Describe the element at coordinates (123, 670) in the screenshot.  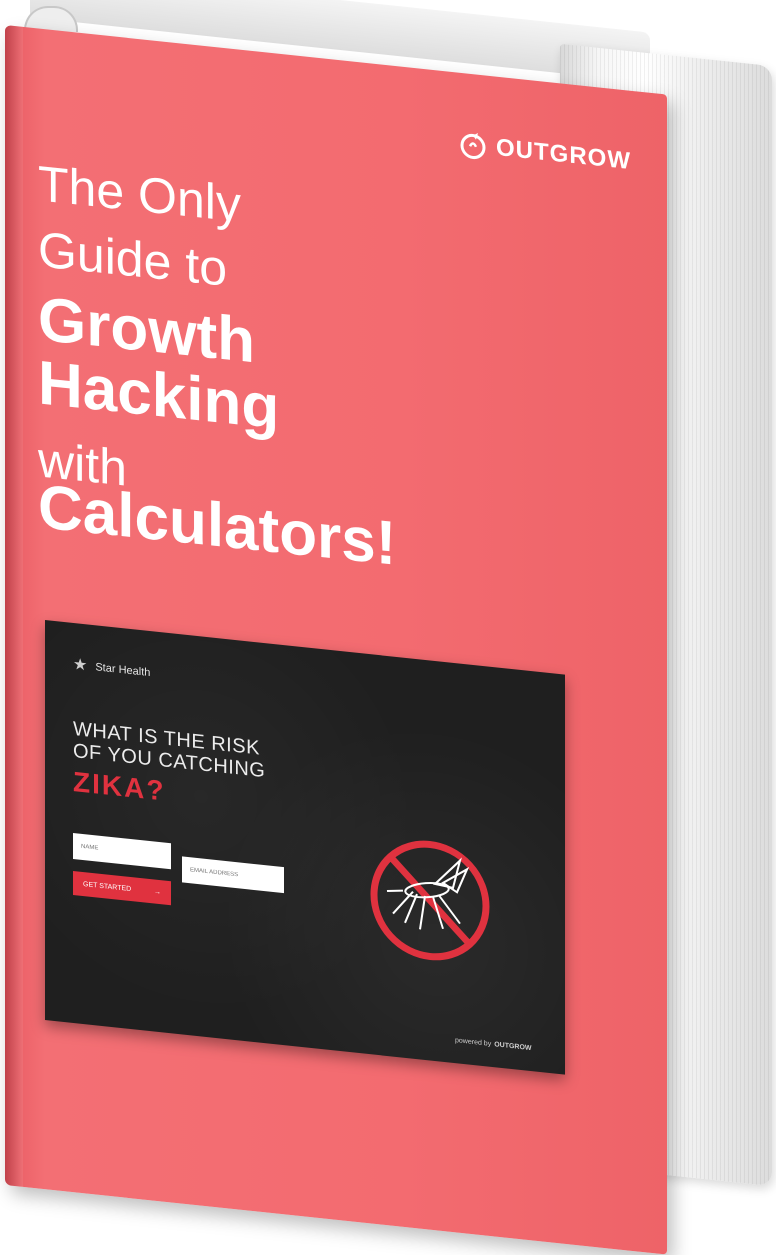
I see `card-brand-name: Star Health` at that location.